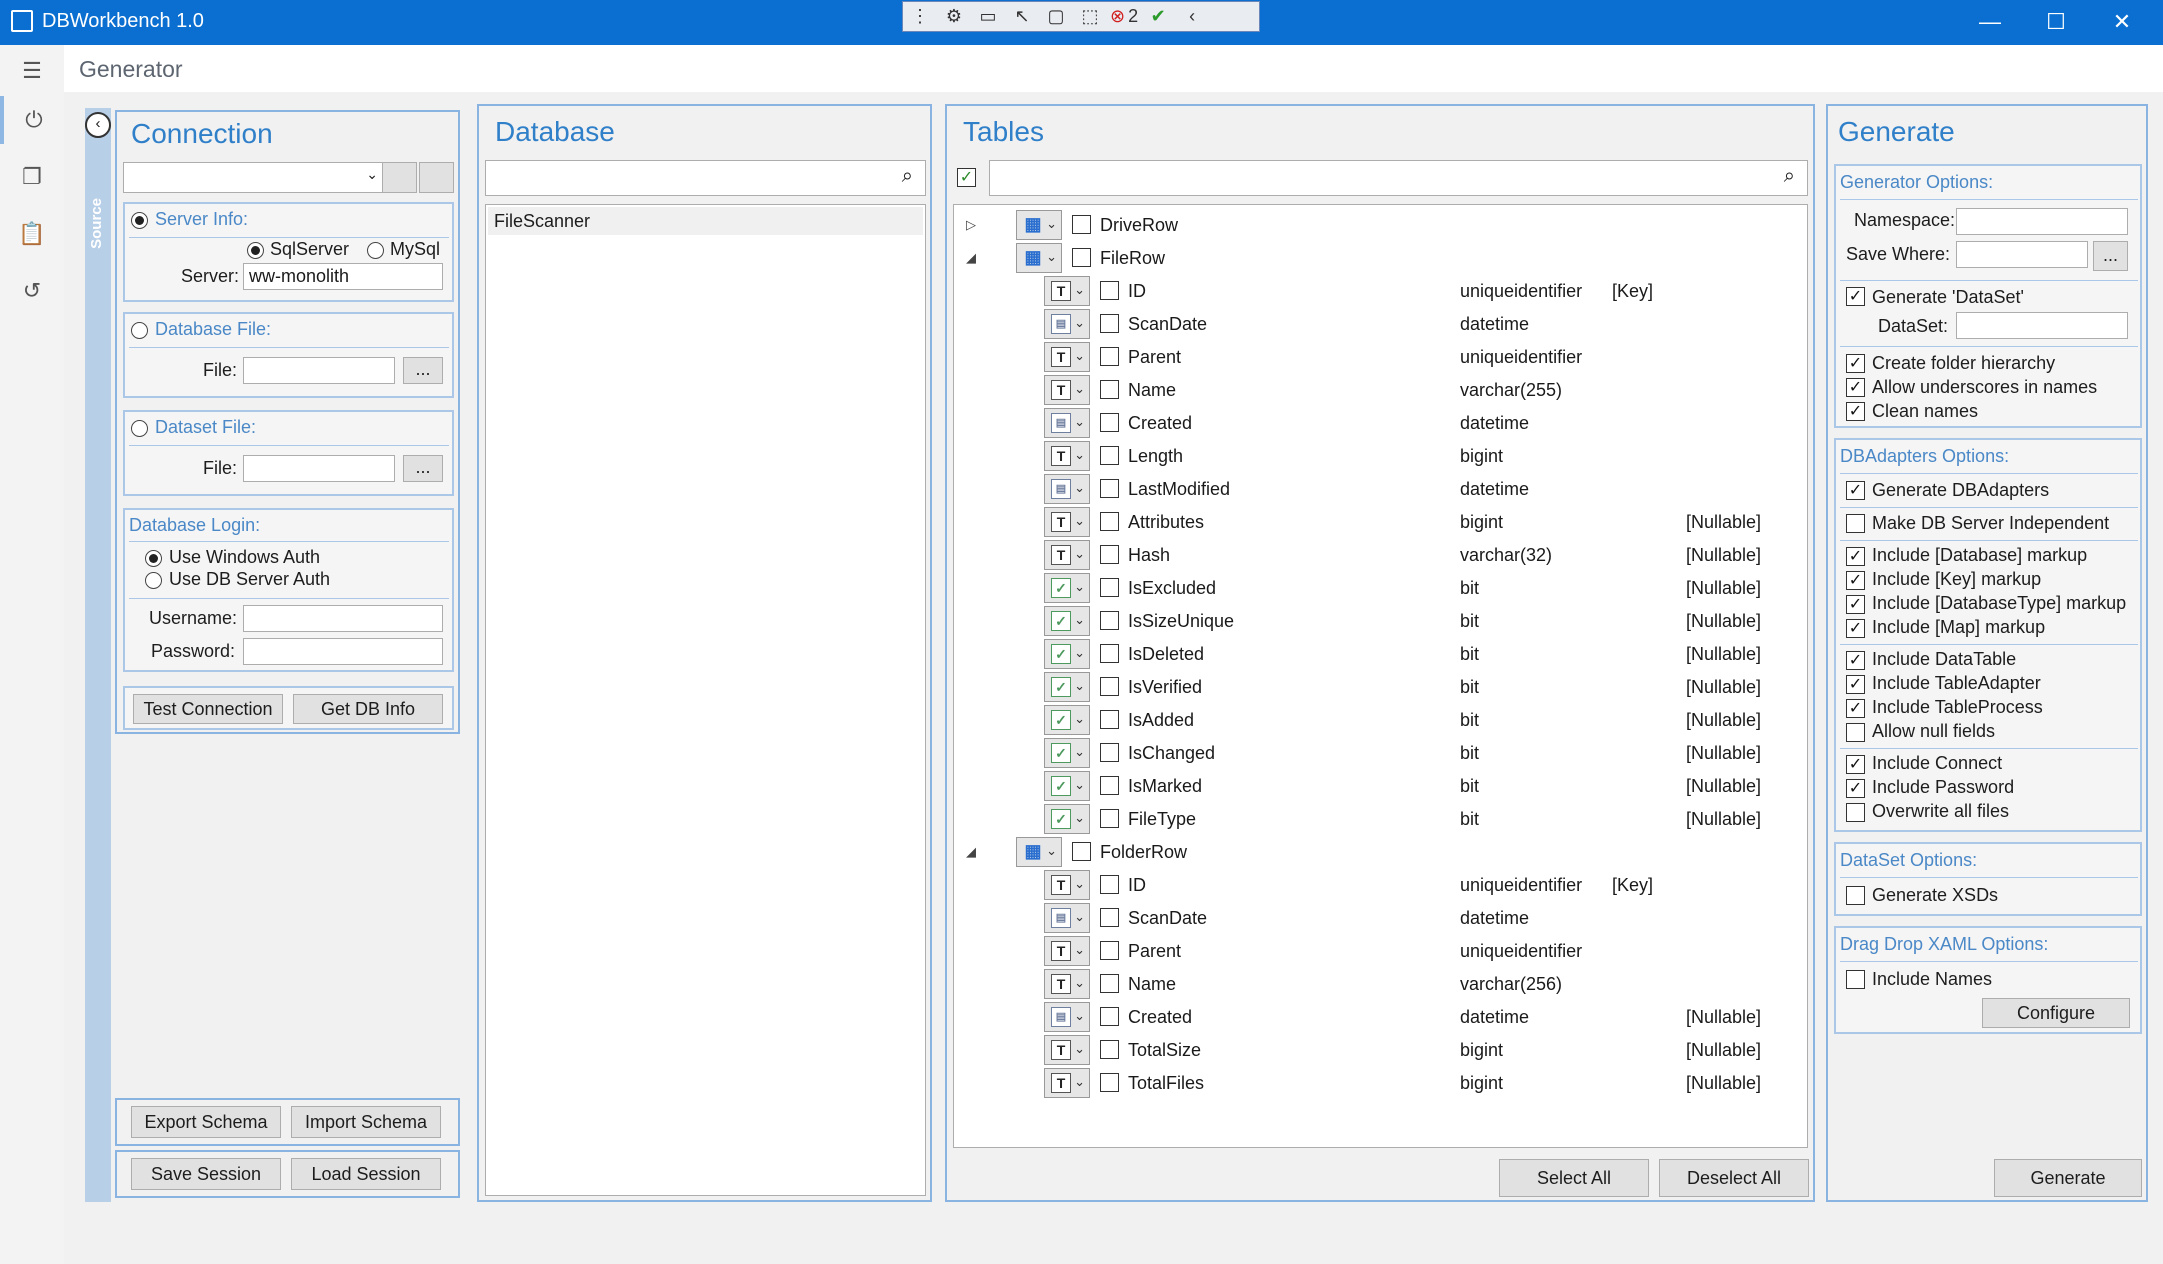 This screenshot has width=2163, height=1264. Describe the element at coordinates (32, 291) in the screenshot. I see `history-icon: ↺` at that location.